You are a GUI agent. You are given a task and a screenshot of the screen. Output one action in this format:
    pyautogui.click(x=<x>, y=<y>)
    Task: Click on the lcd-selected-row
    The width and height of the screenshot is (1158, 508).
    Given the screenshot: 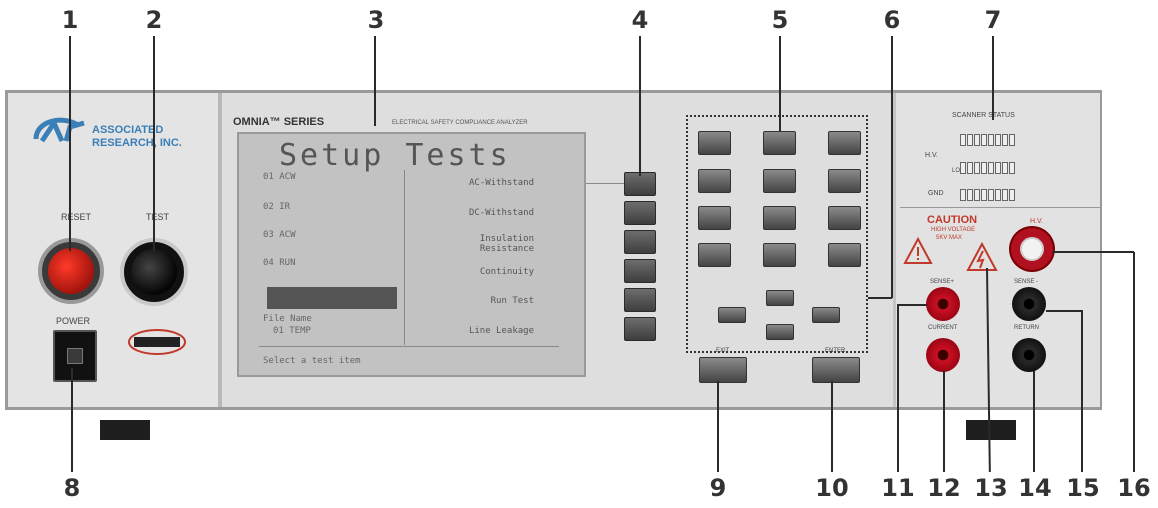 What is the action you would take?
    pyautogui.click(x=332, y=298)
    